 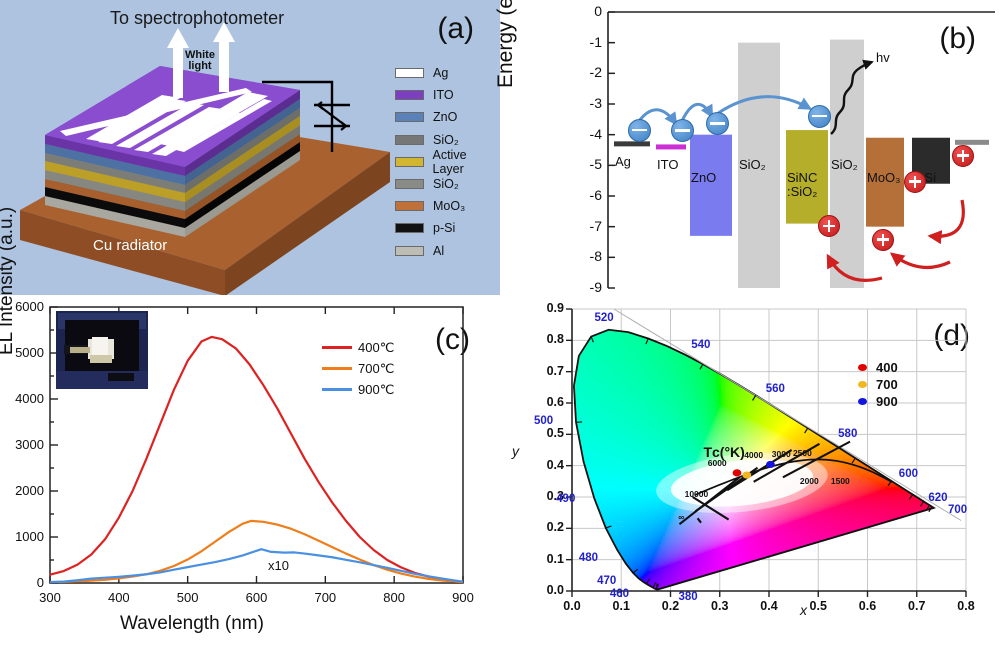 What do you see at coordinates (25, 536) in the screenshot?
I see `y-tick-label: 1000` at bounding box center [25, 536].